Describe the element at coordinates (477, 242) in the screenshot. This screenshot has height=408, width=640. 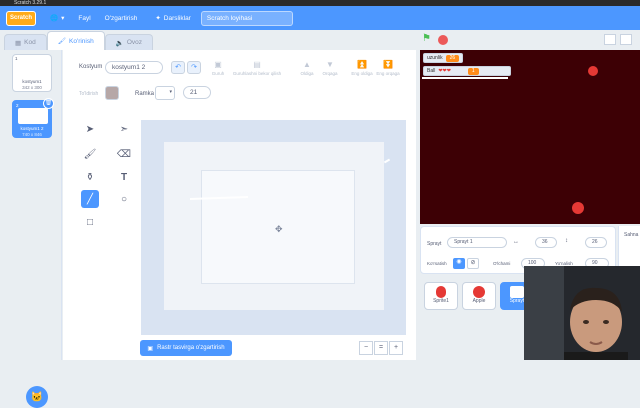
I see `sprite-name-input: Sprayt 1` at that location.